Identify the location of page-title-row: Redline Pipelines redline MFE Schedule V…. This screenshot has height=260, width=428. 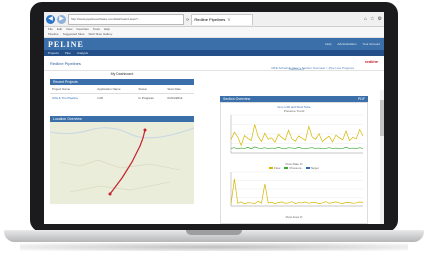
(214, 63).